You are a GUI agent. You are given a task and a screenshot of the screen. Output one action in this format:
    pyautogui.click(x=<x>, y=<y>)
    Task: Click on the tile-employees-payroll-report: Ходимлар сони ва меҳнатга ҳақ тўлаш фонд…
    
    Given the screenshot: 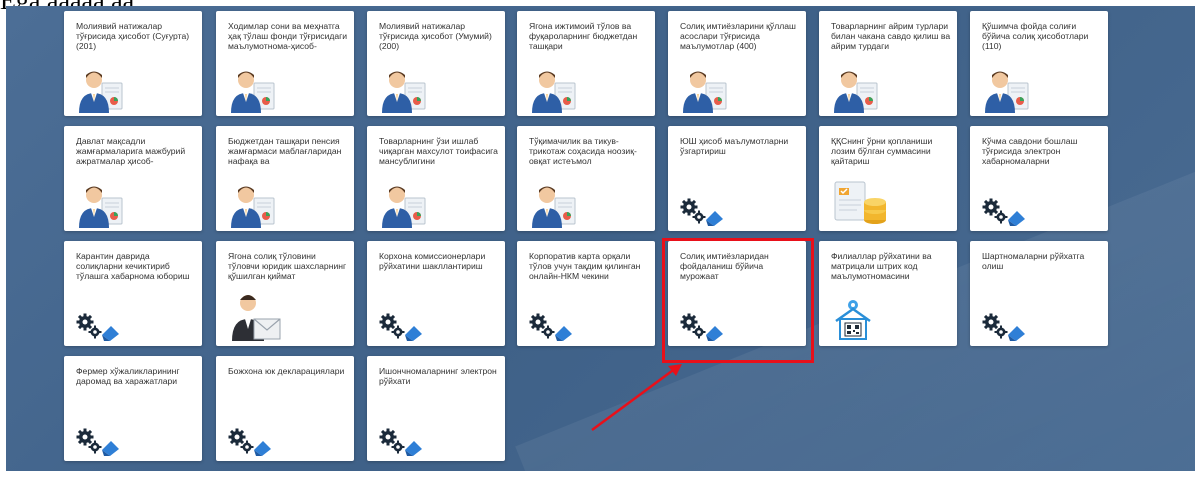 What is the action you would take?
    pyautogui.click(x=285, y=63)
    